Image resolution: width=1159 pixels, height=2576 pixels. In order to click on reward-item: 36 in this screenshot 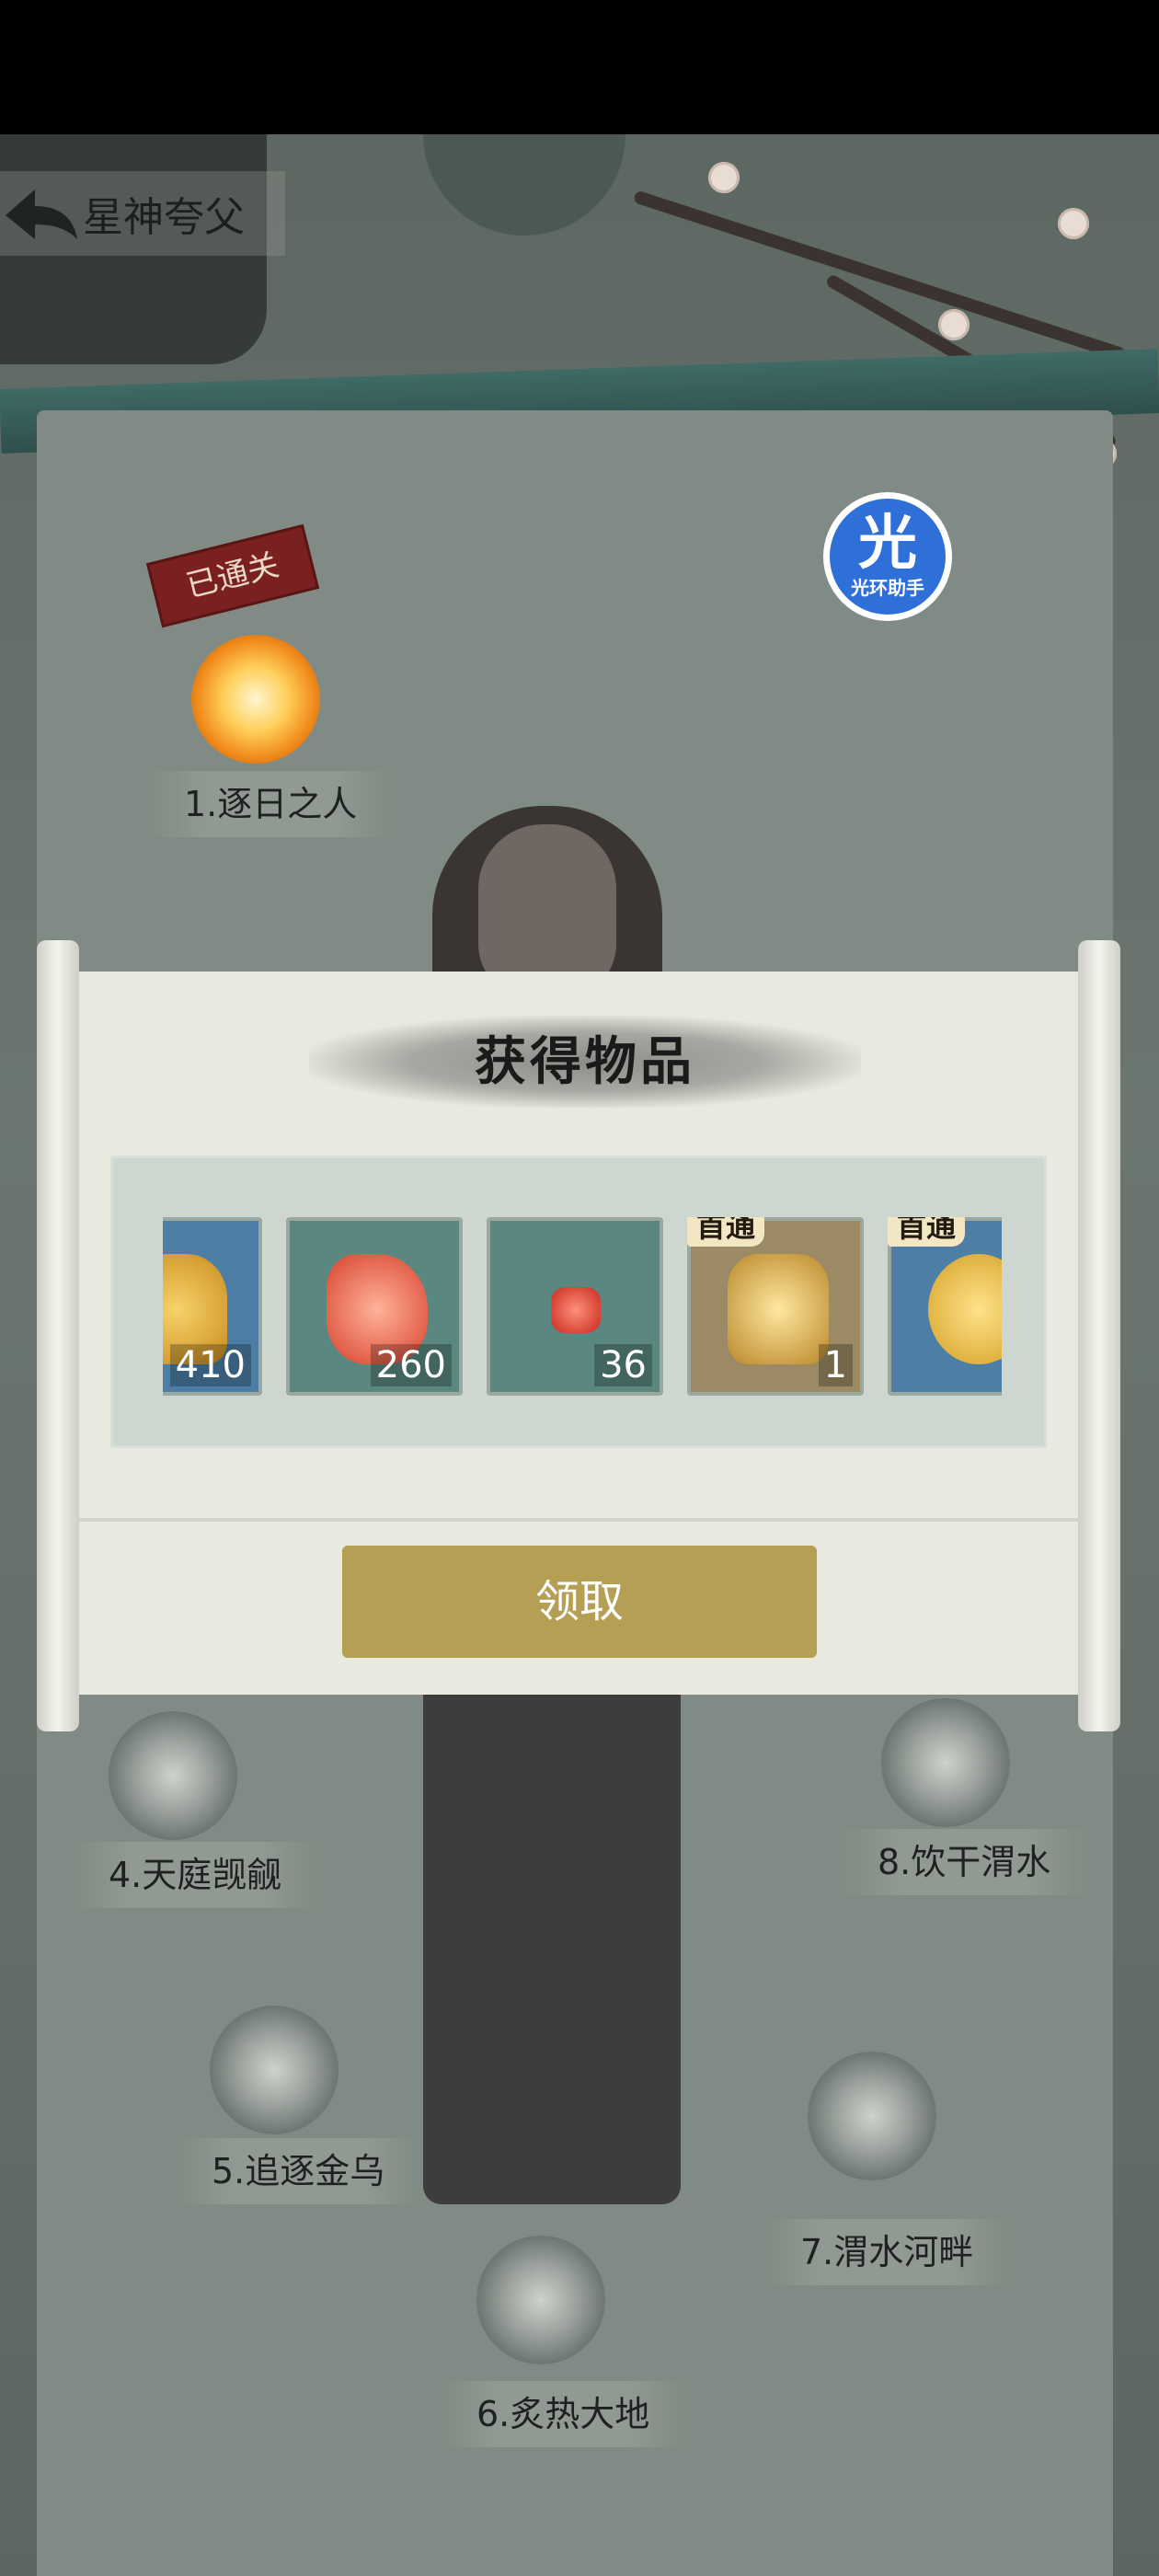, I will do `click(575, 1306)`.